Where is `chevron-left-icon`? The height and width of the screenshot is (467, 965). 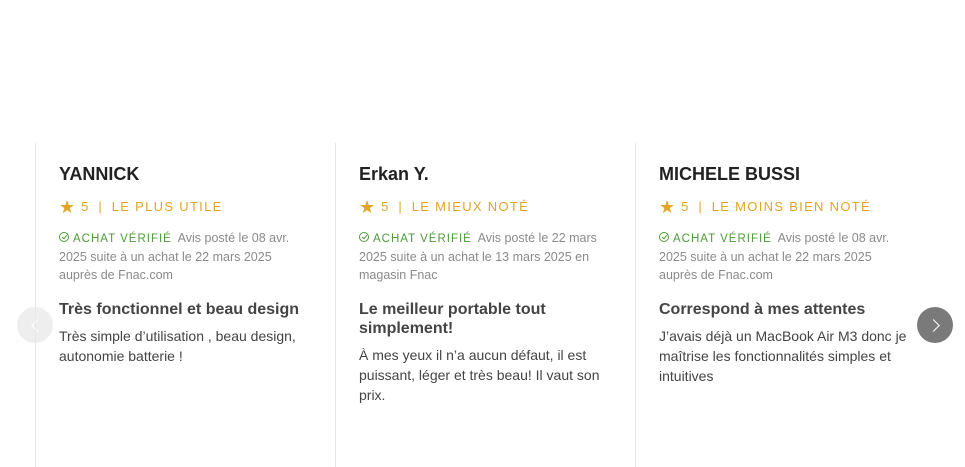
chevron-left-icon is located at coordinates (37, 325).